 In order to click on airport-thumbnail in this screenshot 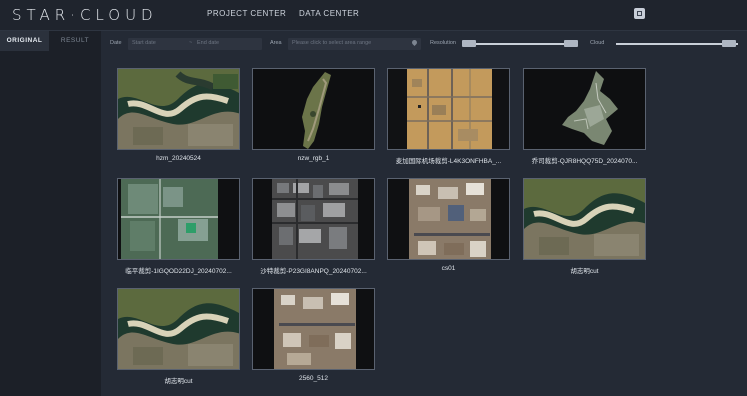, I will do `click(448, 109)`.